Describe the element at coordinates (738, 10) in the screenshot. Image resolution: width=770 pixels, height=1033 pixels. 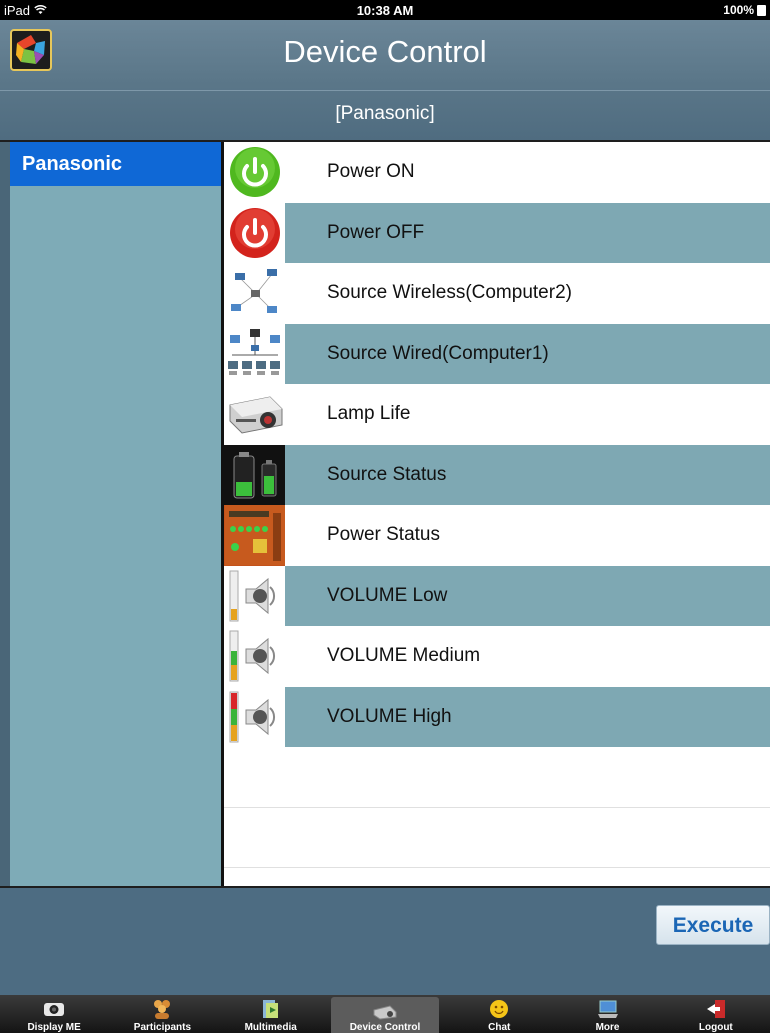
I see `battery-percent: 100%` at that location.